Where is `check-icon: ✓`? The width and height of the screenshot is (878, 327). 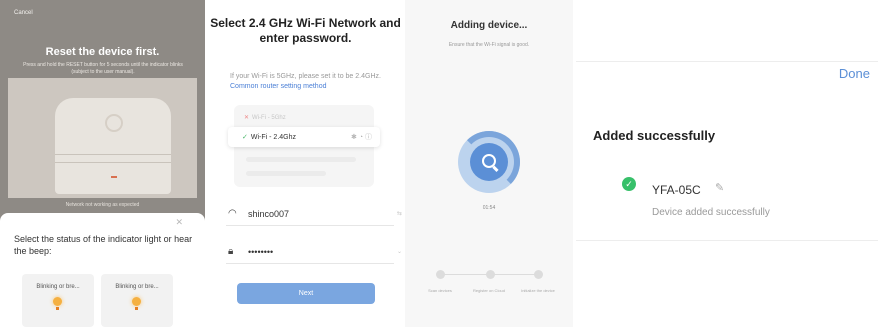
check-icon: ✓ is located at coordinates (245, 137).